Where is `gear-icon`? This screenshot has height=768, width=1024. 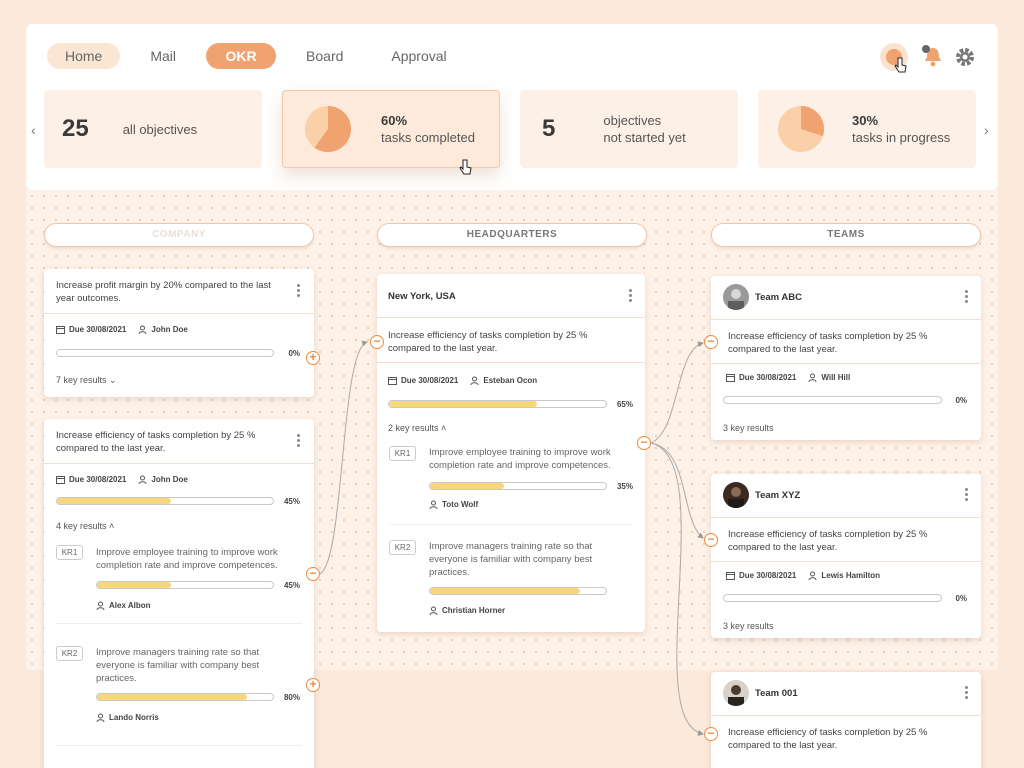
gear-icon is located at coordinates (965, 57).